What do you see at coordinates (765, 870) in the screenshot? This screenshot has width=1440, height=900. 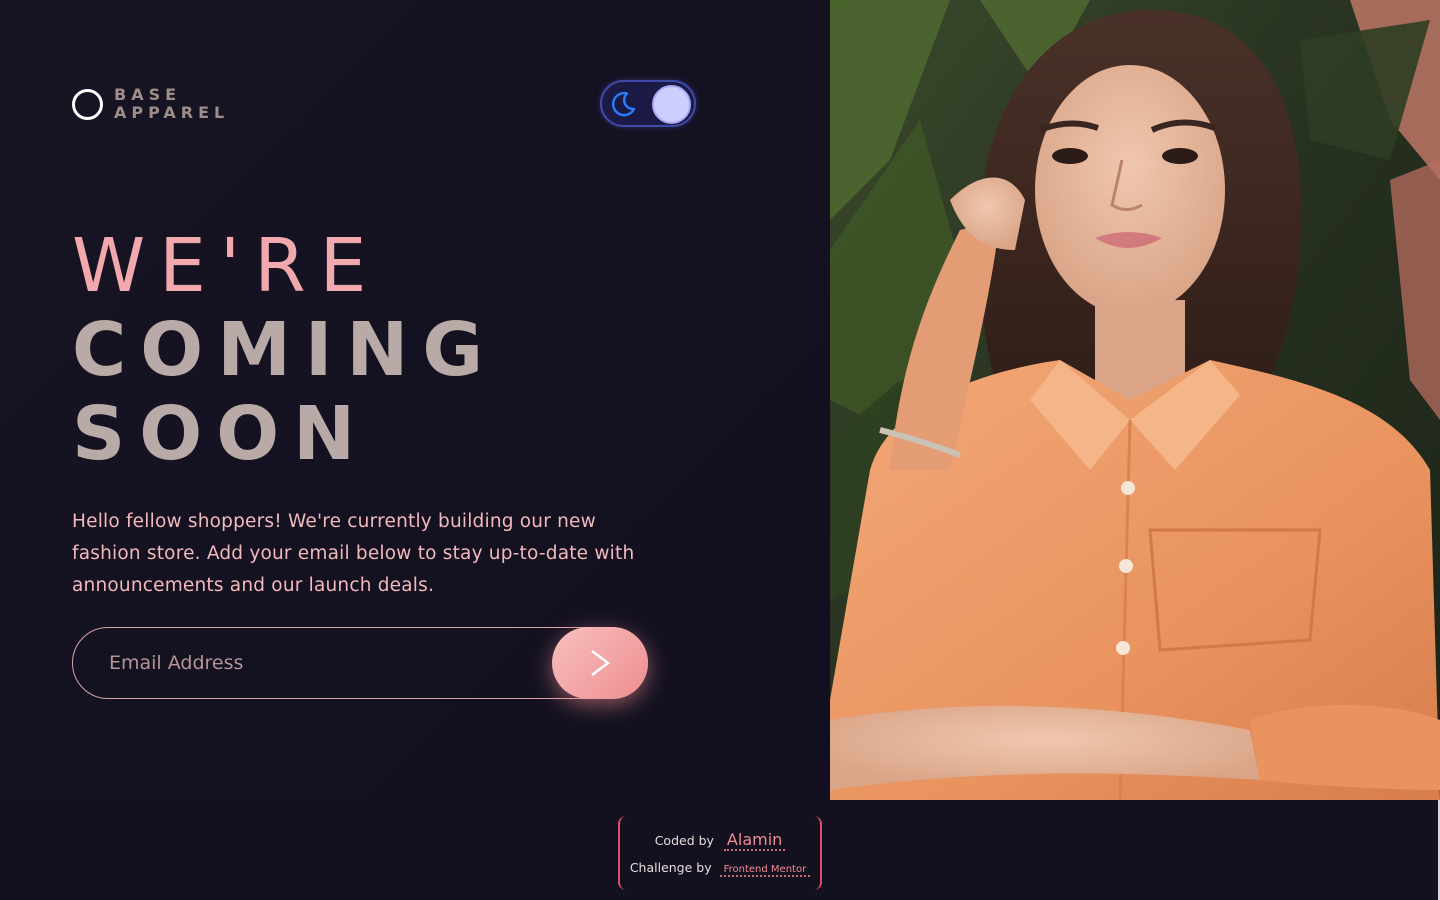 I see `frontend-mentor-link: Frontend Mentor` at bounding box center [765, 870].